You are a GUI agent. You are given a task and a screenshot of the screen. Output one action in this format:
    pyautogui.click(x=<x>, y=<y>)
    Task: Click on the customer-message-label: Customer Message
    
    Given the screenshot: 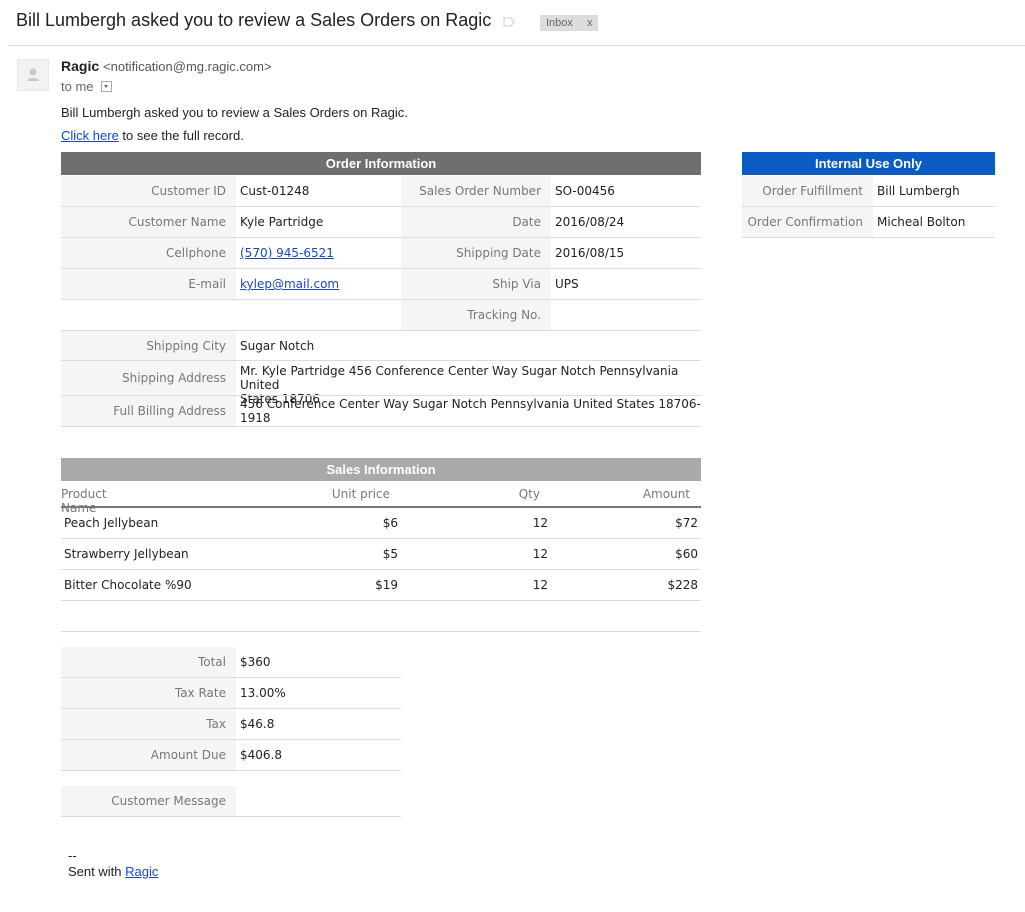 What is the action you would take?
    pyautogui.click(x=148, y=801)
    